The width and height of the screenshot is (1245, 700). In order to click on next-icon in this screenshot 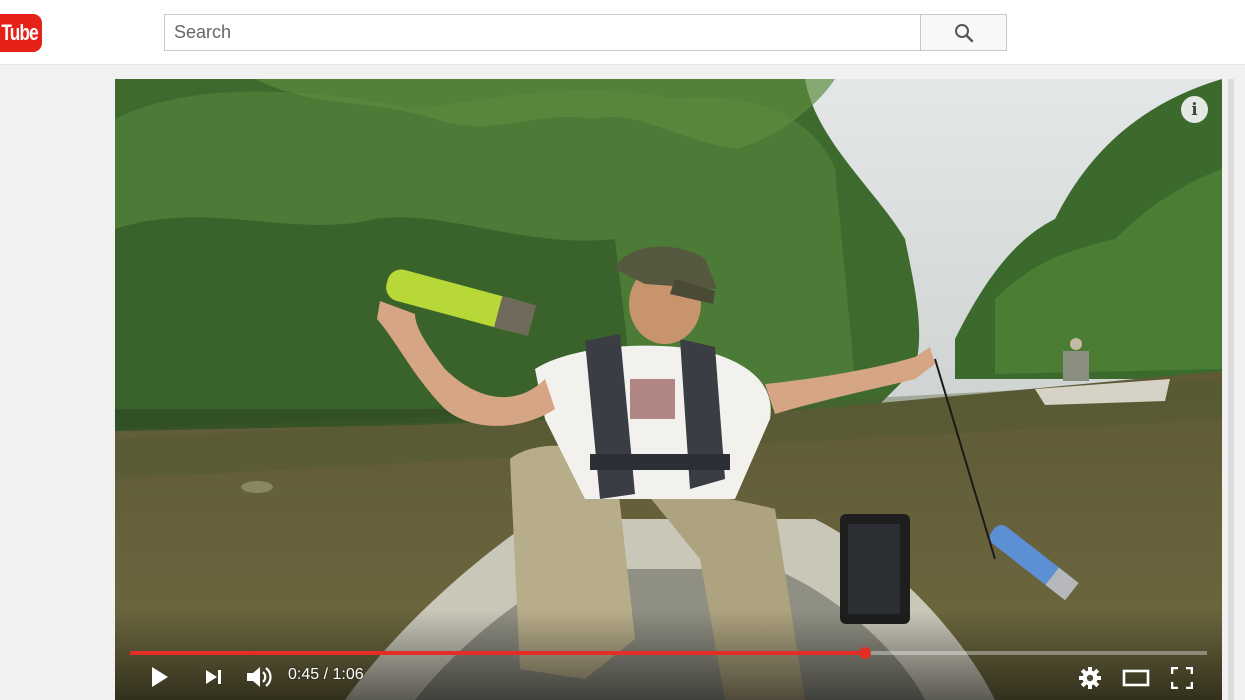, I will do `click(213, 677)`.